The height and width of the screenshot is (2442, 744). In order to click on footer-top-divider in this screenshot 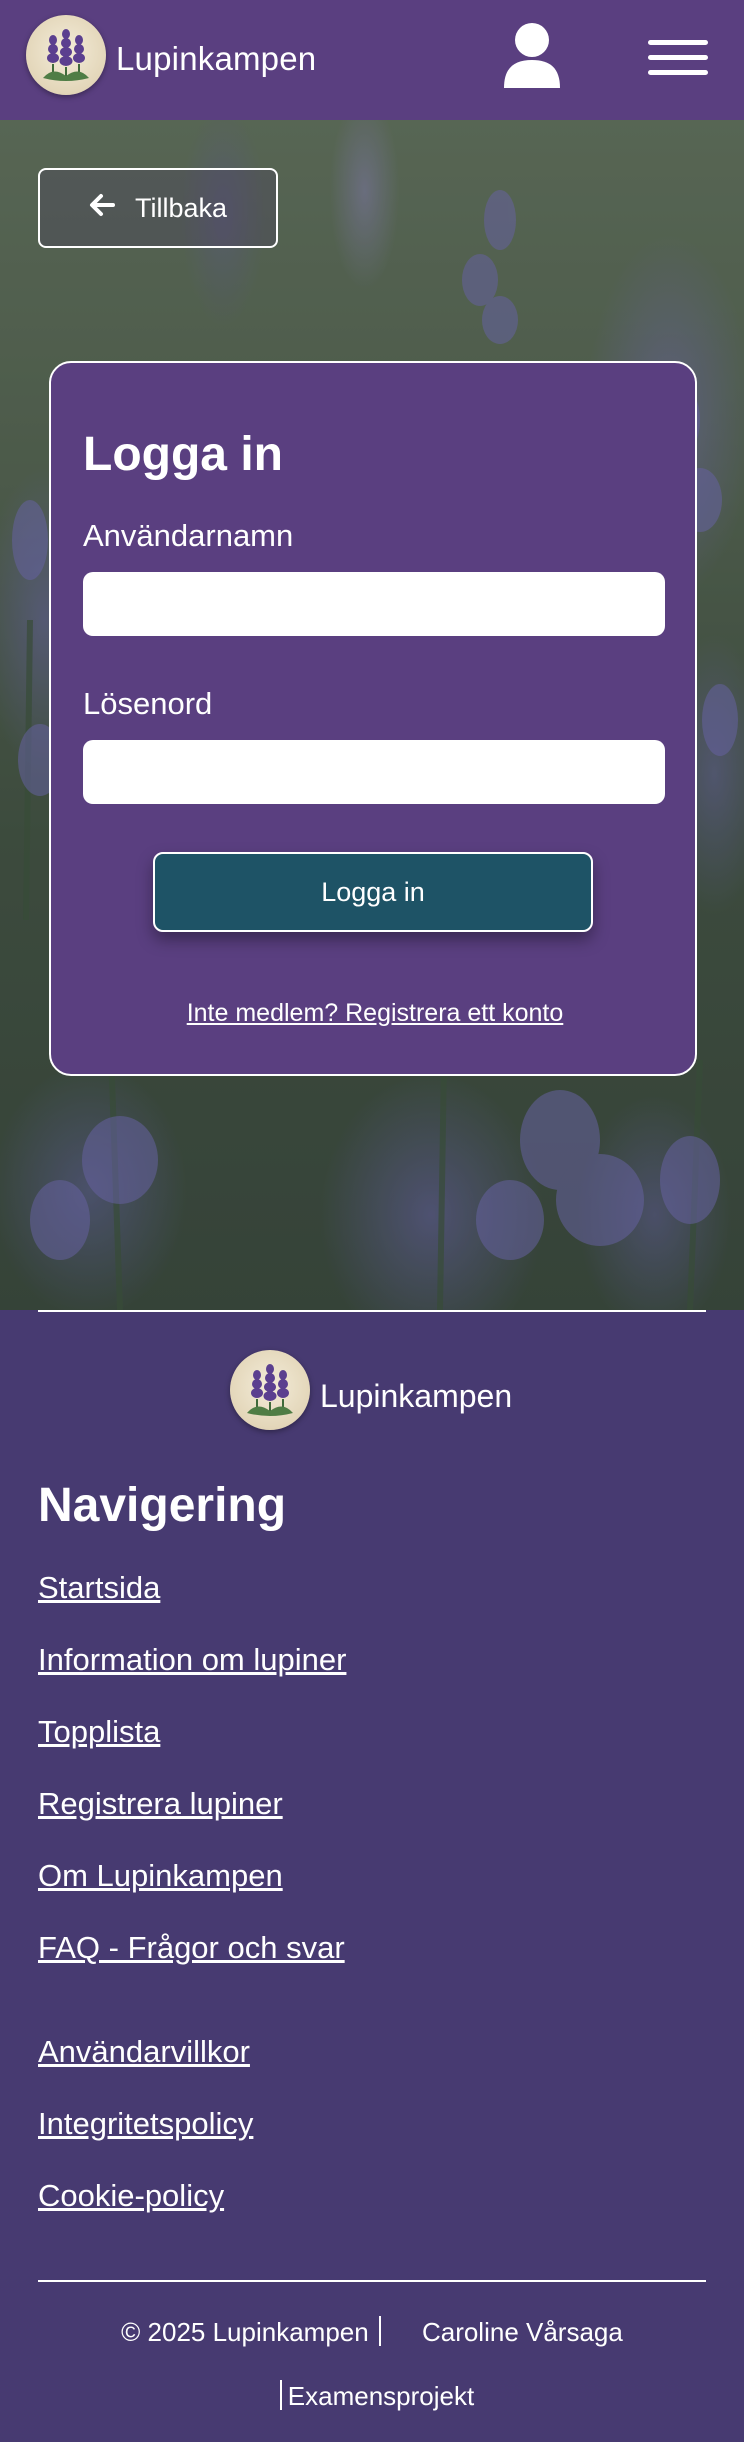, I will do `click(372, 1311)`.